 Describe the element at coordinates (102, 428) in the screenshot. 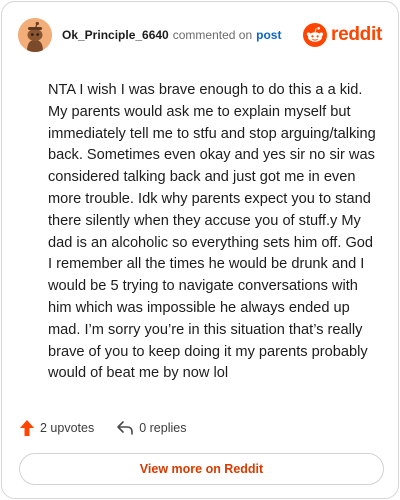

I see `comment-actions: 2 upvotes 0 replies` at that location.